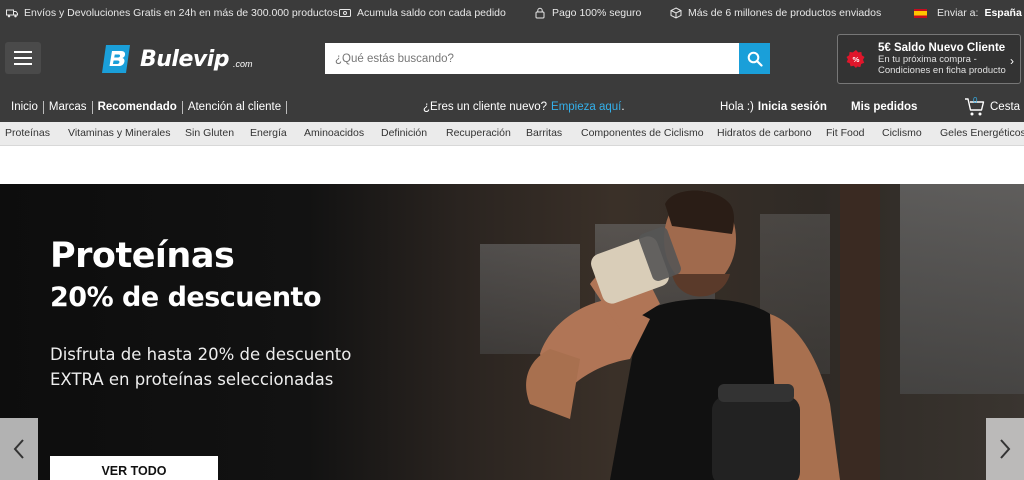  Describe the element at coordinates (1012, 61) in the screenshot. I see `chevron-right-icon: ›` at that location.